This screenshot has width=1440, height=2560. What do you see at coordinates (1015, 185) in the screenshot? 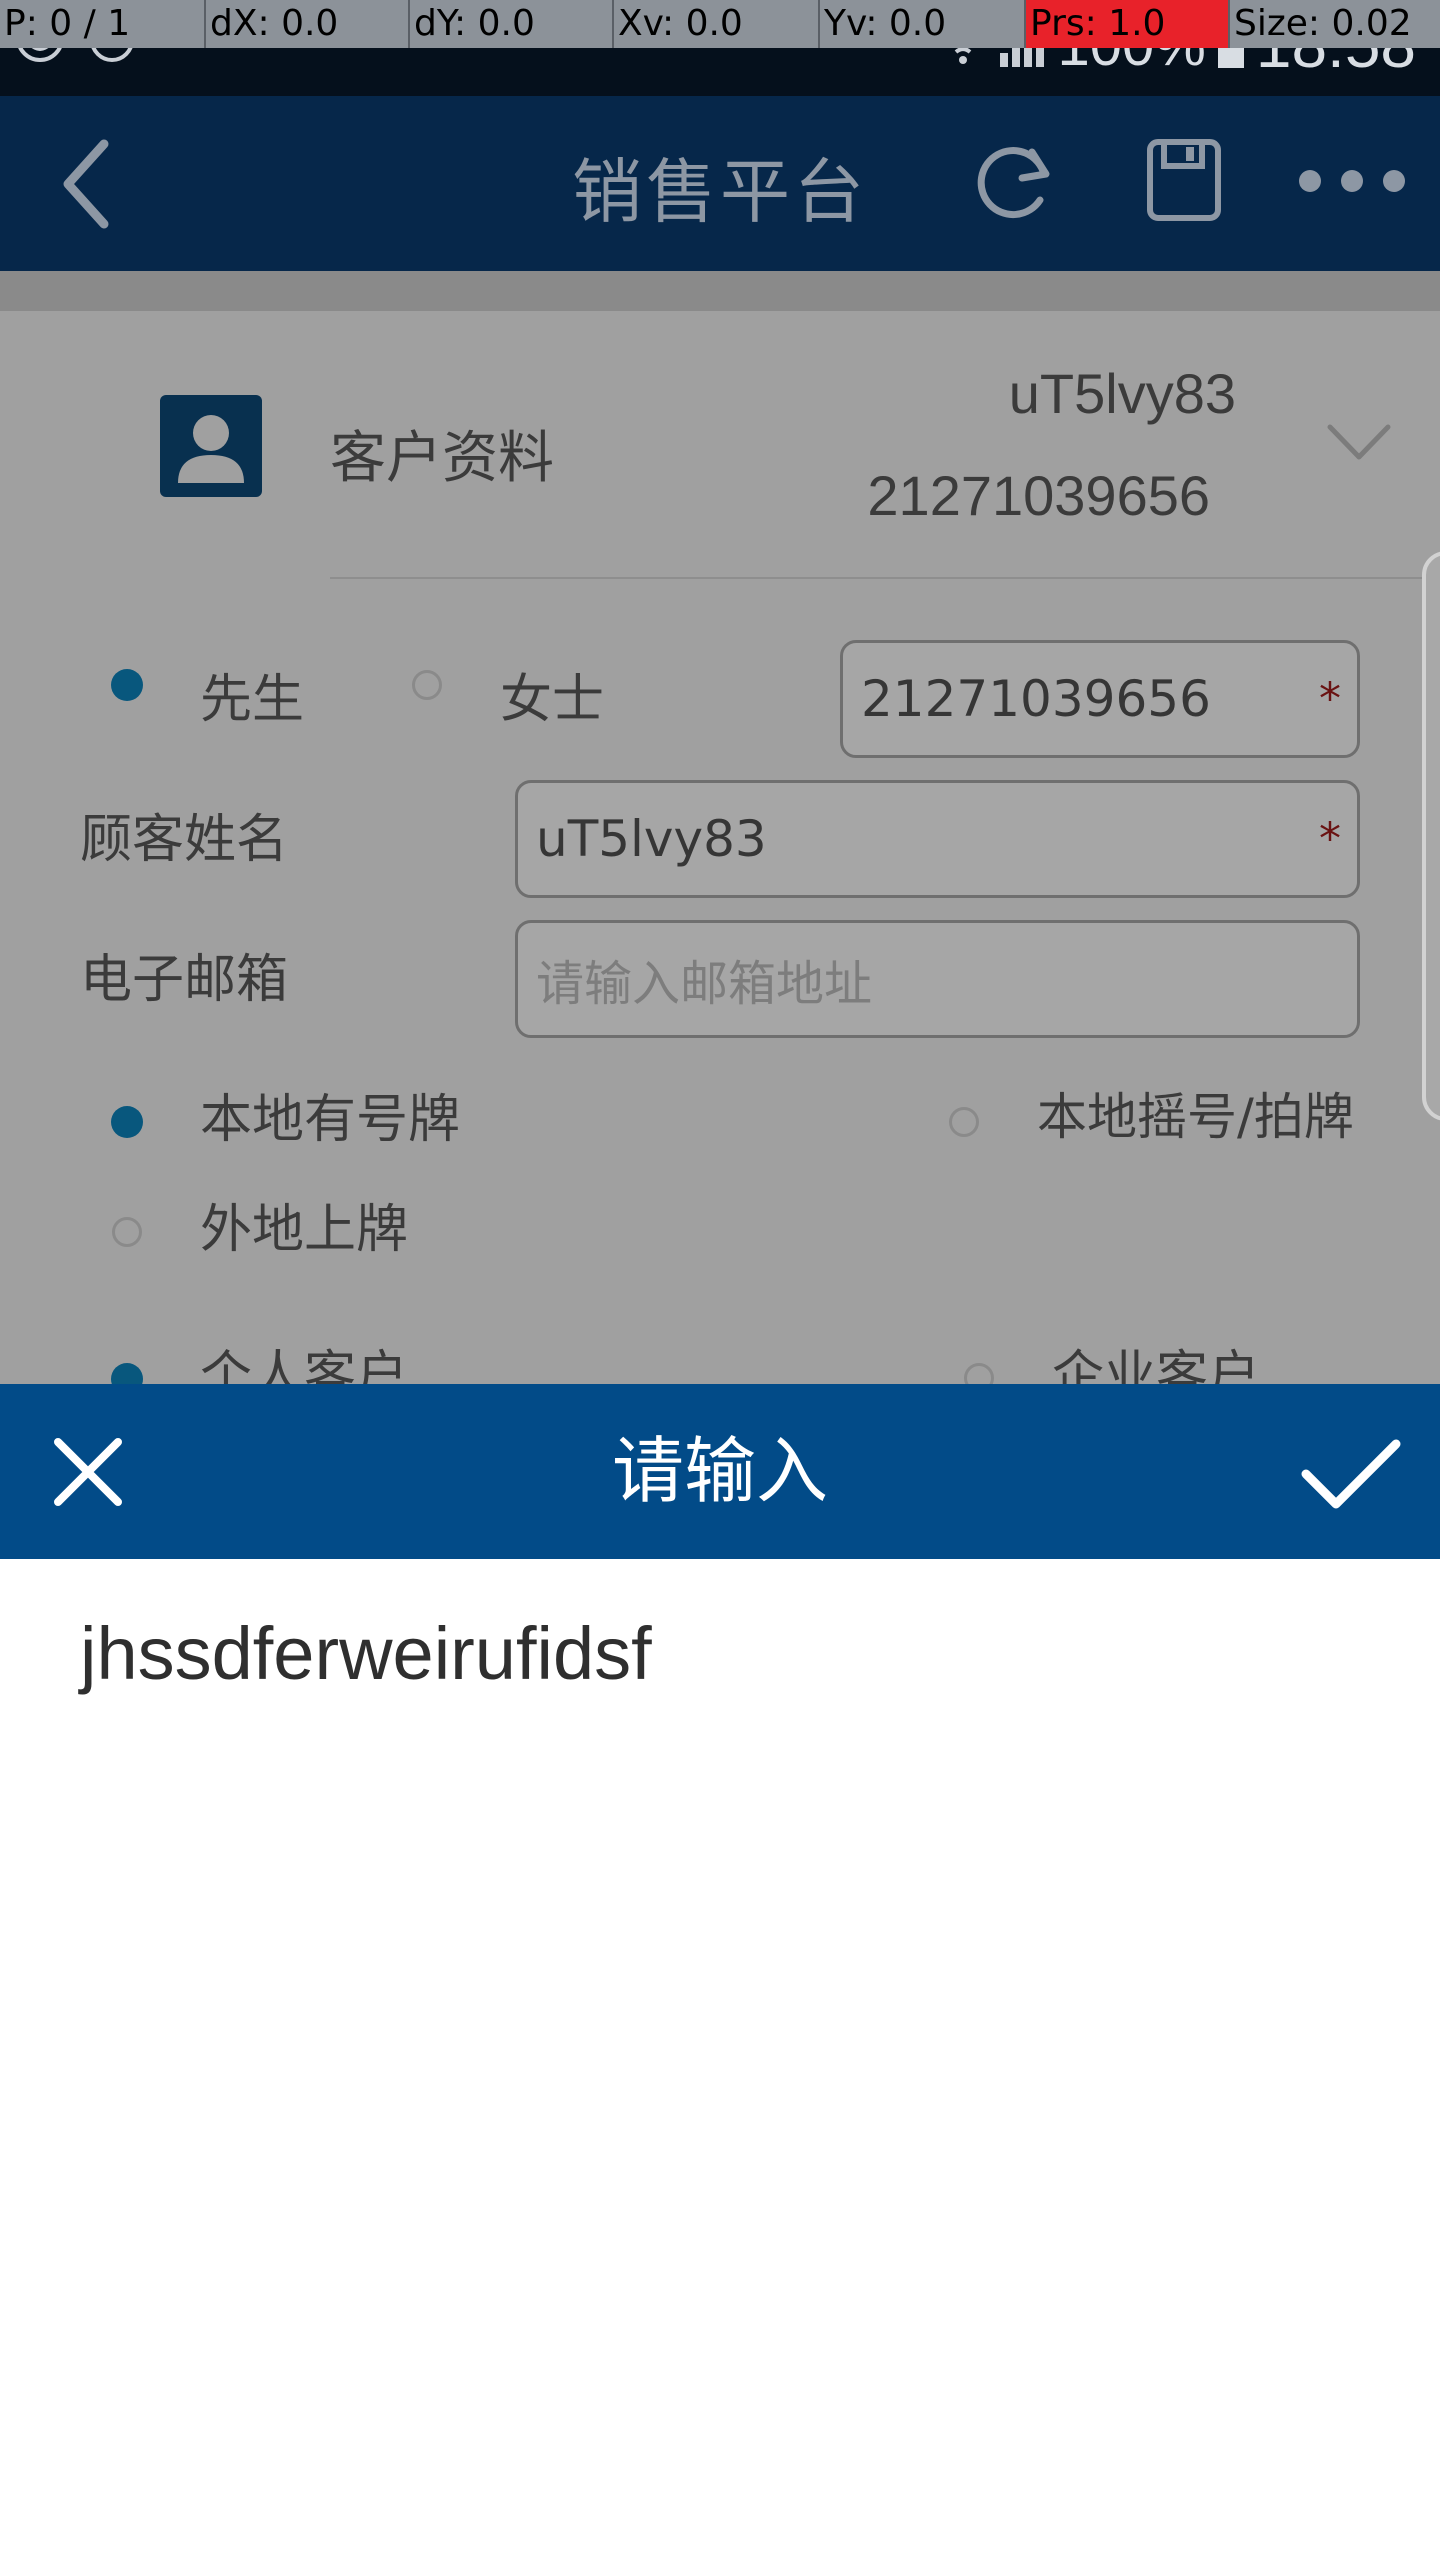
I see `refresh-icon` at bounding box center [1015, 185].